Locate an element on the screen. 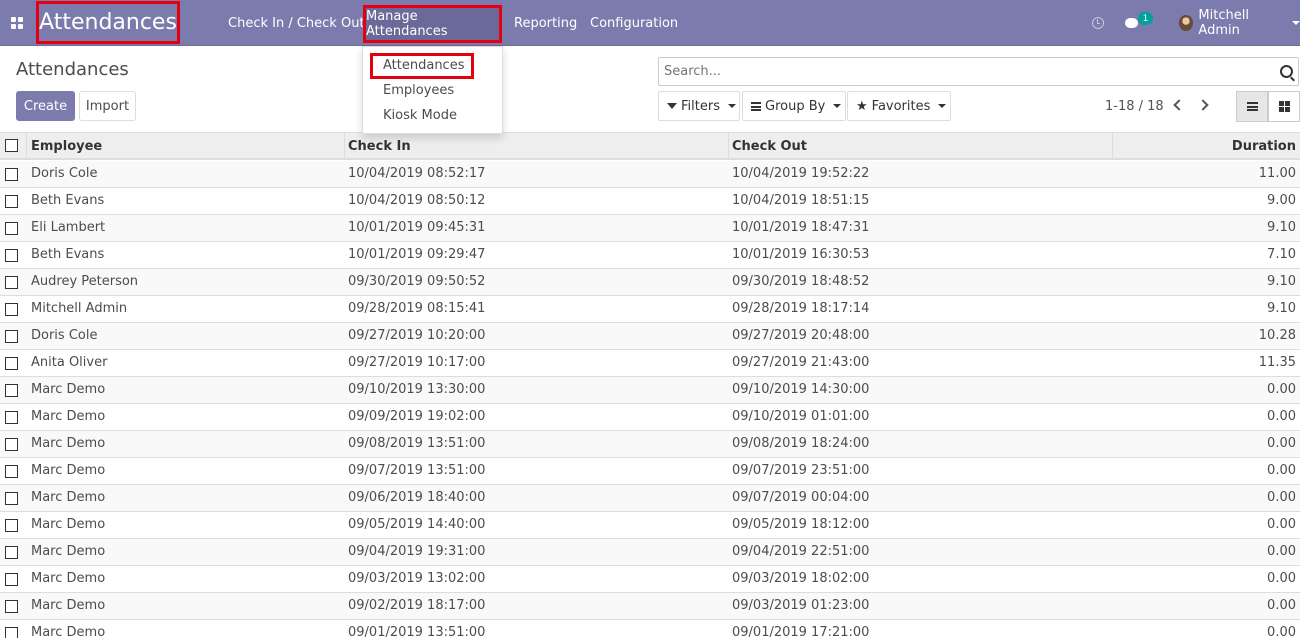  cell-check-out: 09/07/2019 00:04:00 is located at coordinates (801, 497).